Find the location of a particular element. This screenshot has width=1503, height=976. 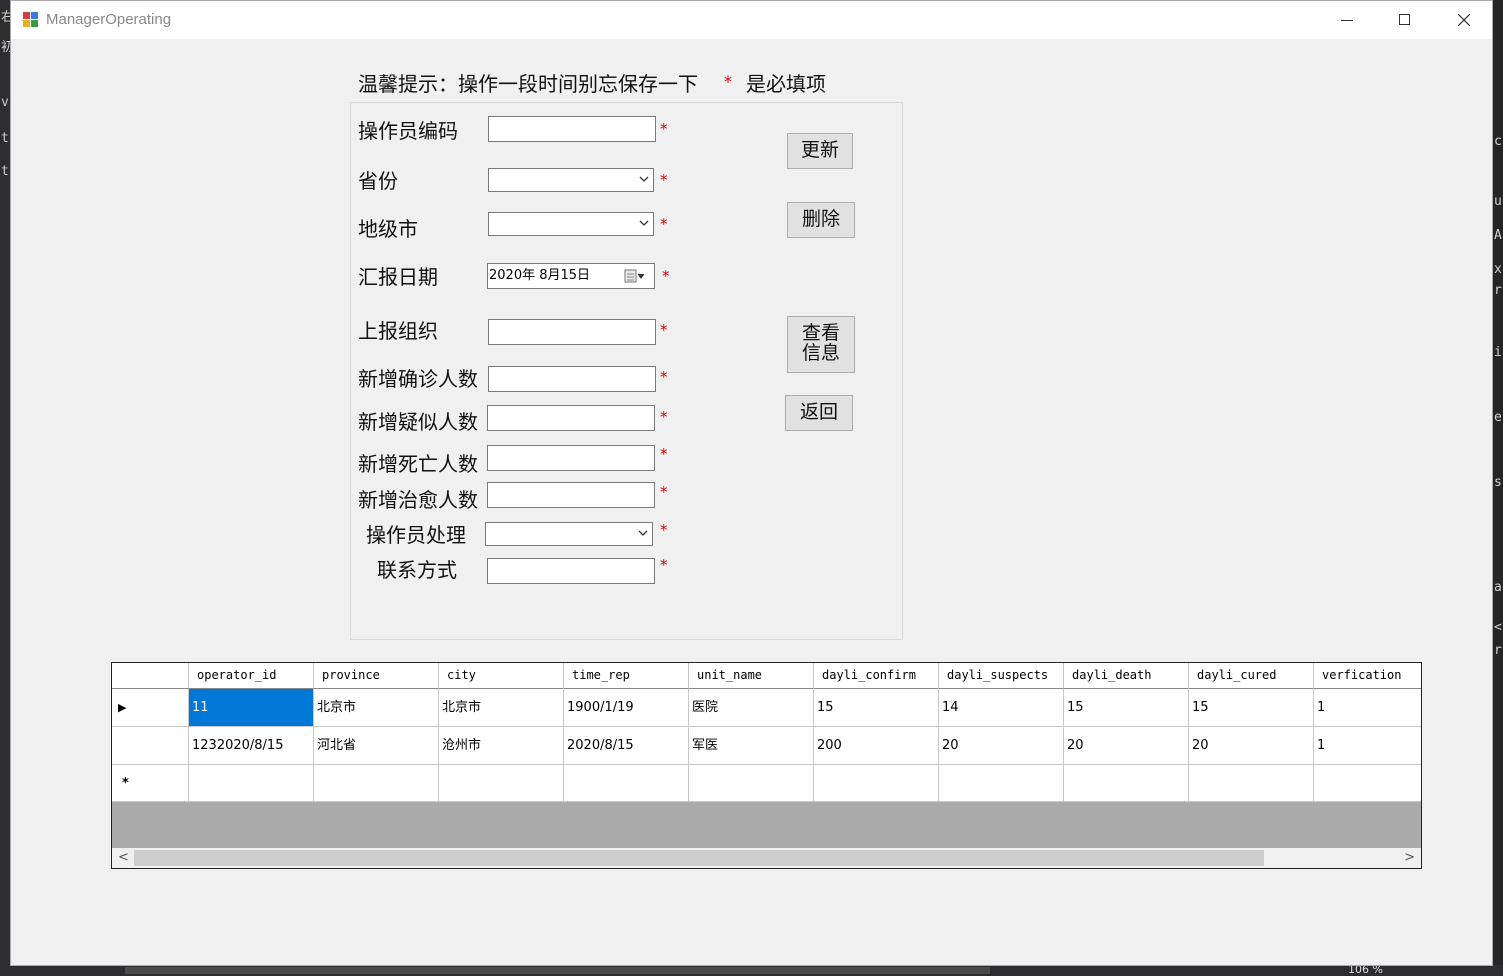

table-cell: 14 is located at coordinates (1001, 708).